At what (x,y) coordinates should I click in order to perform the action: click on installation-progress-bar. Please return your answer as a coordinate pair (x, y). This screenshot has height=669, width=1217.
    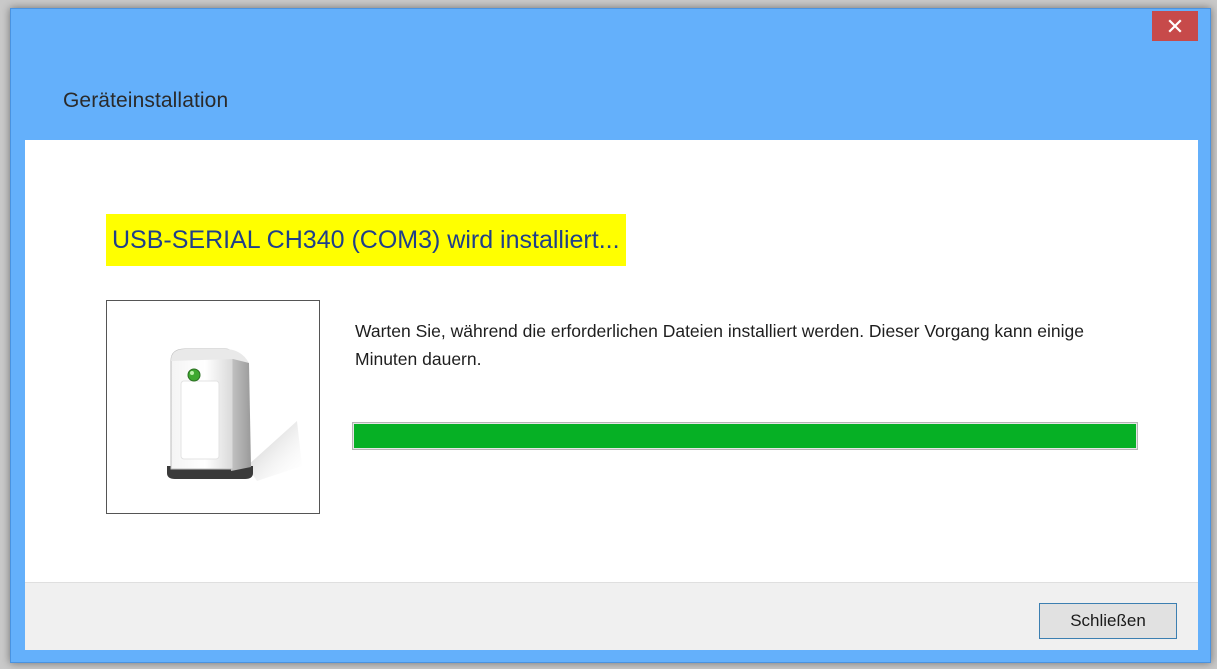
    Looking at the image, I should click on (745, 436).